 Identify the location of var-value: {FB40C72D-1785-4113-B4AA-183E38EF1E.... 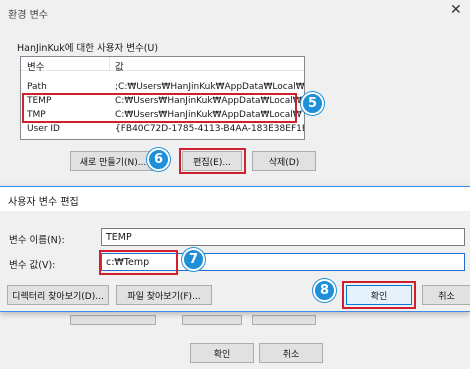
(209, 129).